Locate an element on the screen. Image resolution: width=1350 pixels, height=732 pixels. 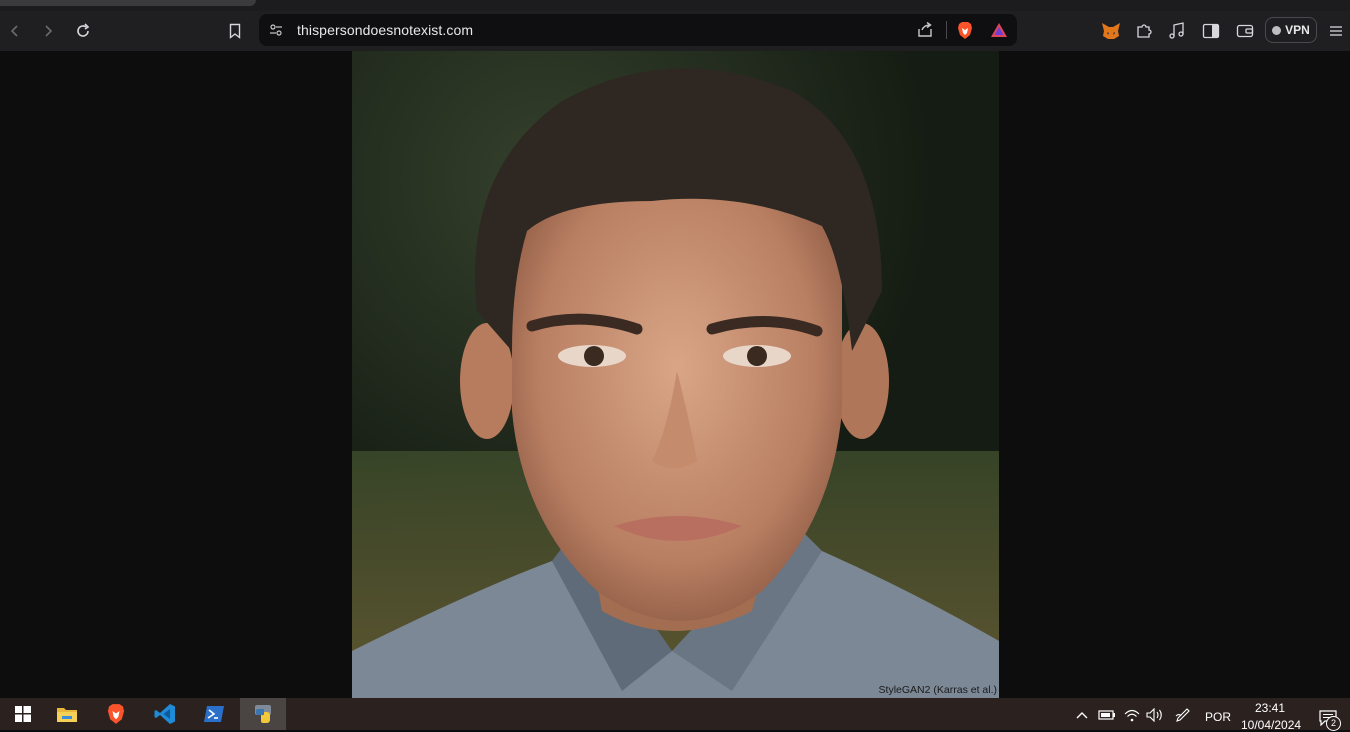
brave-icon is located at coordinates (116, 714).